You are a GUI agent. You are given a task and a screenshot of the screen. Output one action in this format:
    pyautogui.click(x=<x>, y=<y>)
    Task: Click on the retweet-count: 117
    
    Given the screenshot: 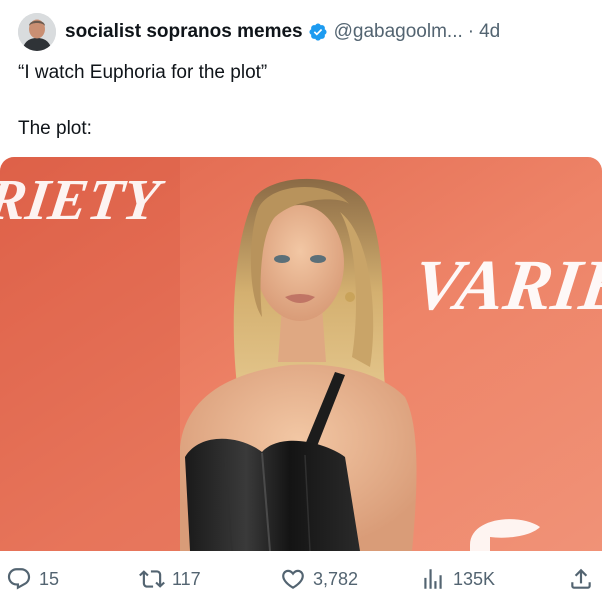 What is the action you would take?
    pyautogui.click(x=186, y=578)
    